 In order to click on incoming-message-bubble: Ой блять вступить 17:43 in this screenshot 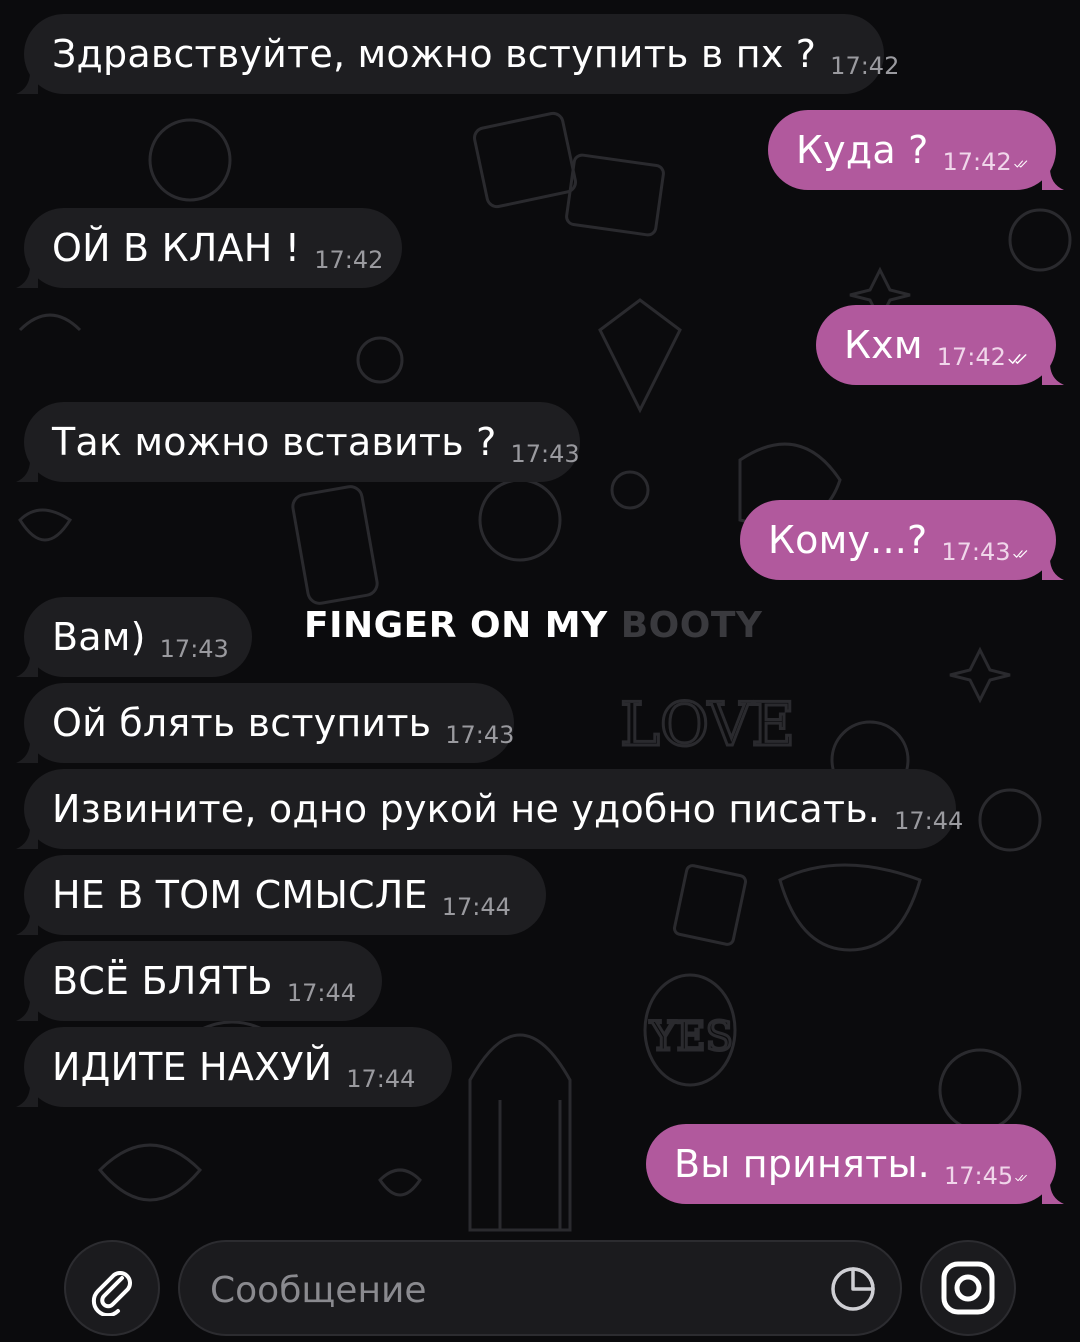, I will do `click(265, 723)`.